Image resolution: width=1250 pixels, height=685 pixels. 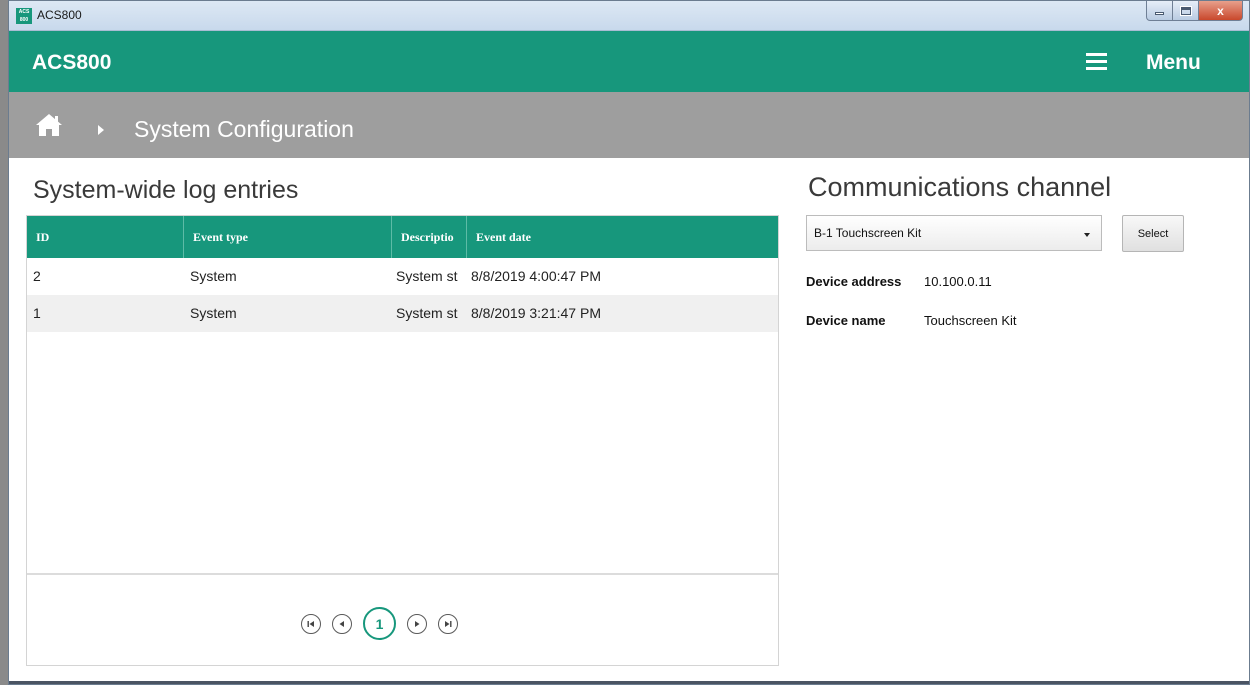 What do you see at coordinates (59, 15) in the screenshot?
I see `window-title: ACS800` at bounding box center [59, 15].